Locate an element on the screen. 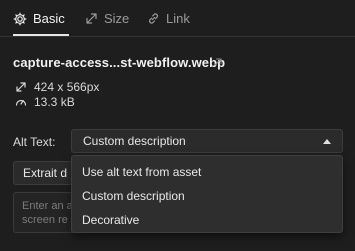 The width and height of the screenshot is (355, 251). tab-link: Link is located at coordinates (168, 18).